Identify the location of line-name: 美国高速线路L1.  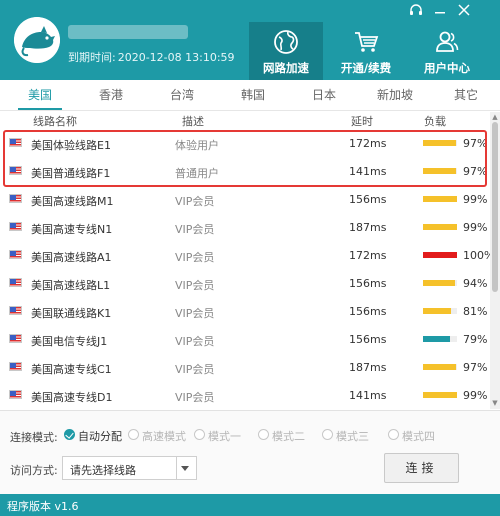
(71, 285).